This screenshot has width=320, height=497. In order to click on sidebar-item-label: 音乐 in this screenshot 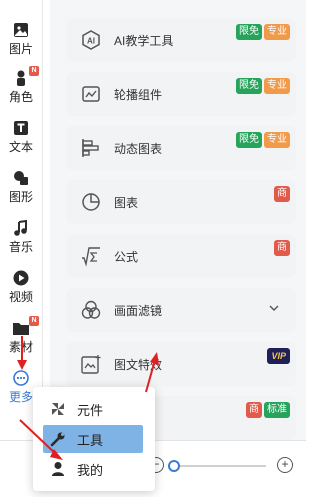, I will do `click(20, 247)`.